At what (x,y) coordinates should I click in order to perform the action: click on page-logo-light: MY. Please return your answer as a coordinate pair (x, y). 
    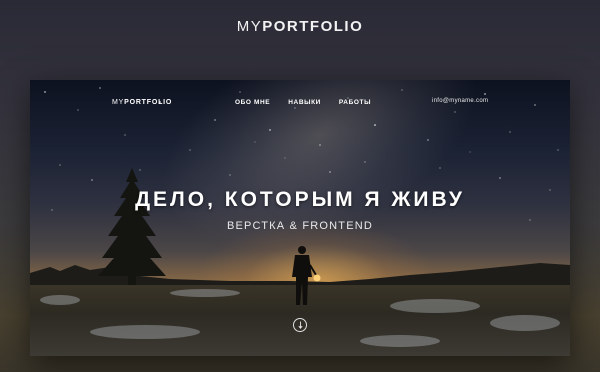
    Looking at the image, I should click on (249, 26).